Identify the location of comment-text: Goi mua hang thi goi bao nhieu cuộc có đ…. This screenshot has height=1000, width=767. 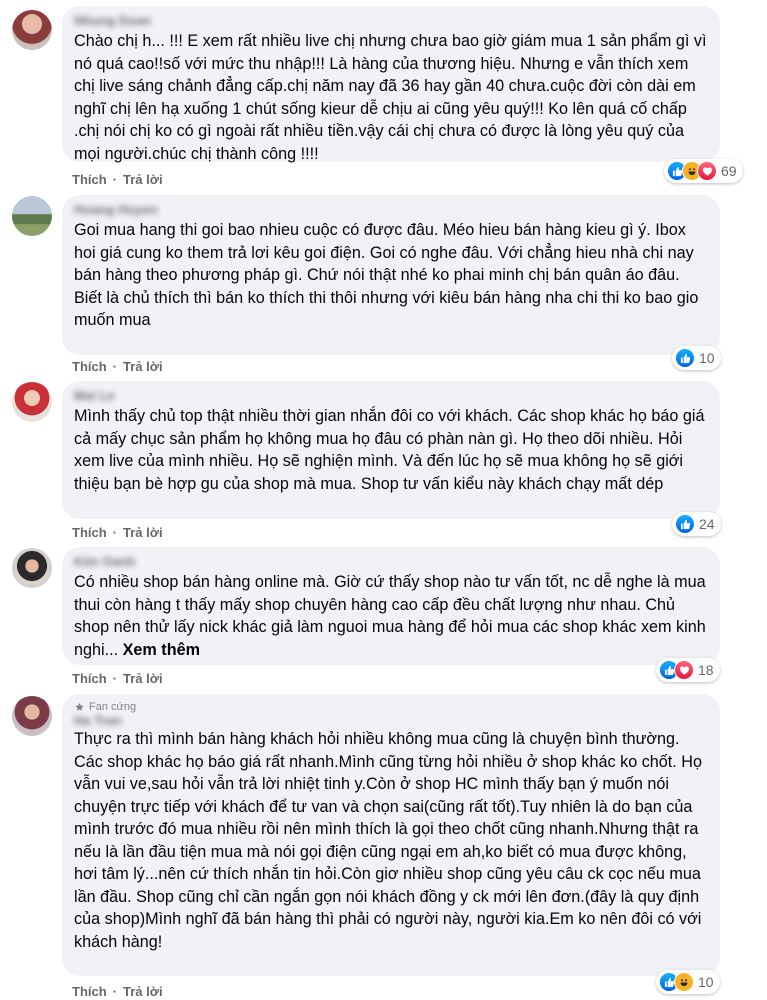
(386, 275).